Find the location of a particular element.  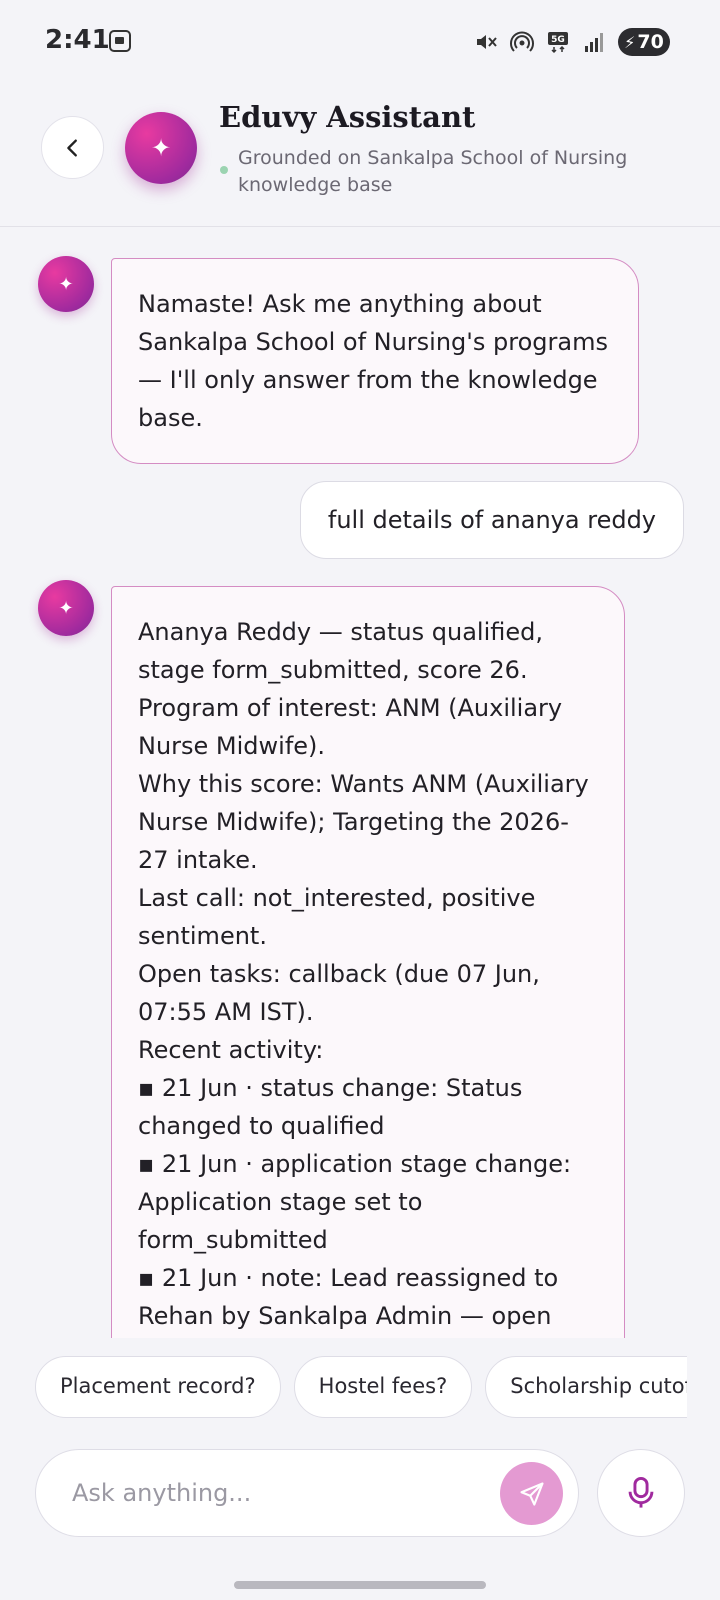

back-button is located at coordinates (72, 147).